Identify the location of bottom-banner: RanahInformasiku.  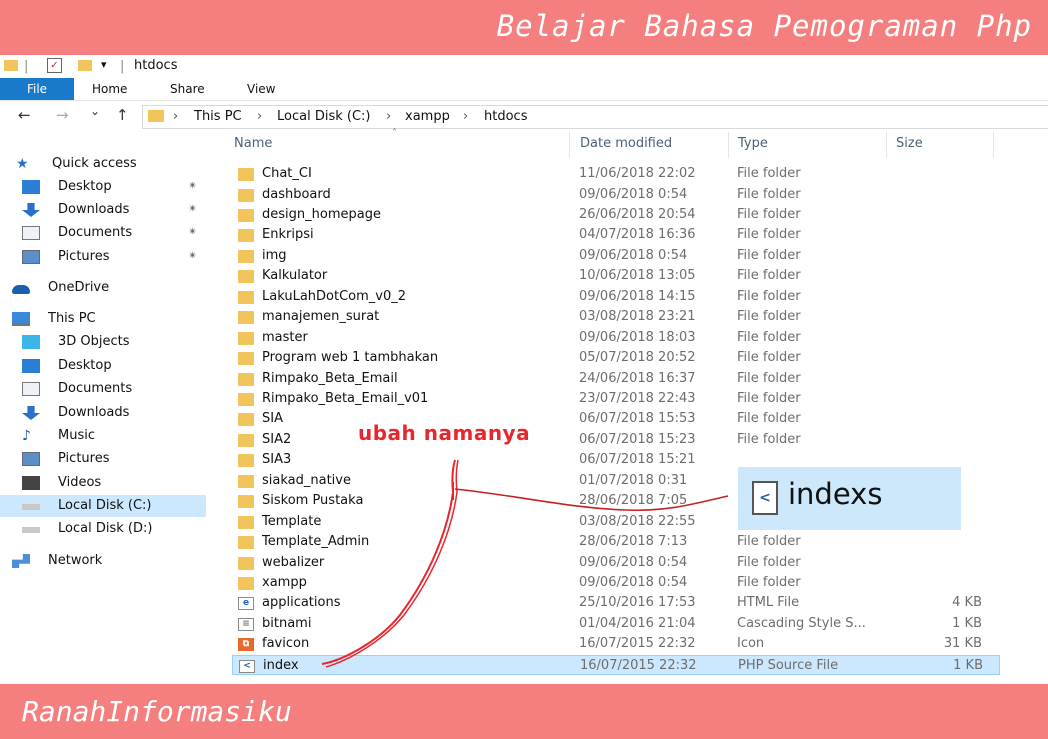
(524, 711).